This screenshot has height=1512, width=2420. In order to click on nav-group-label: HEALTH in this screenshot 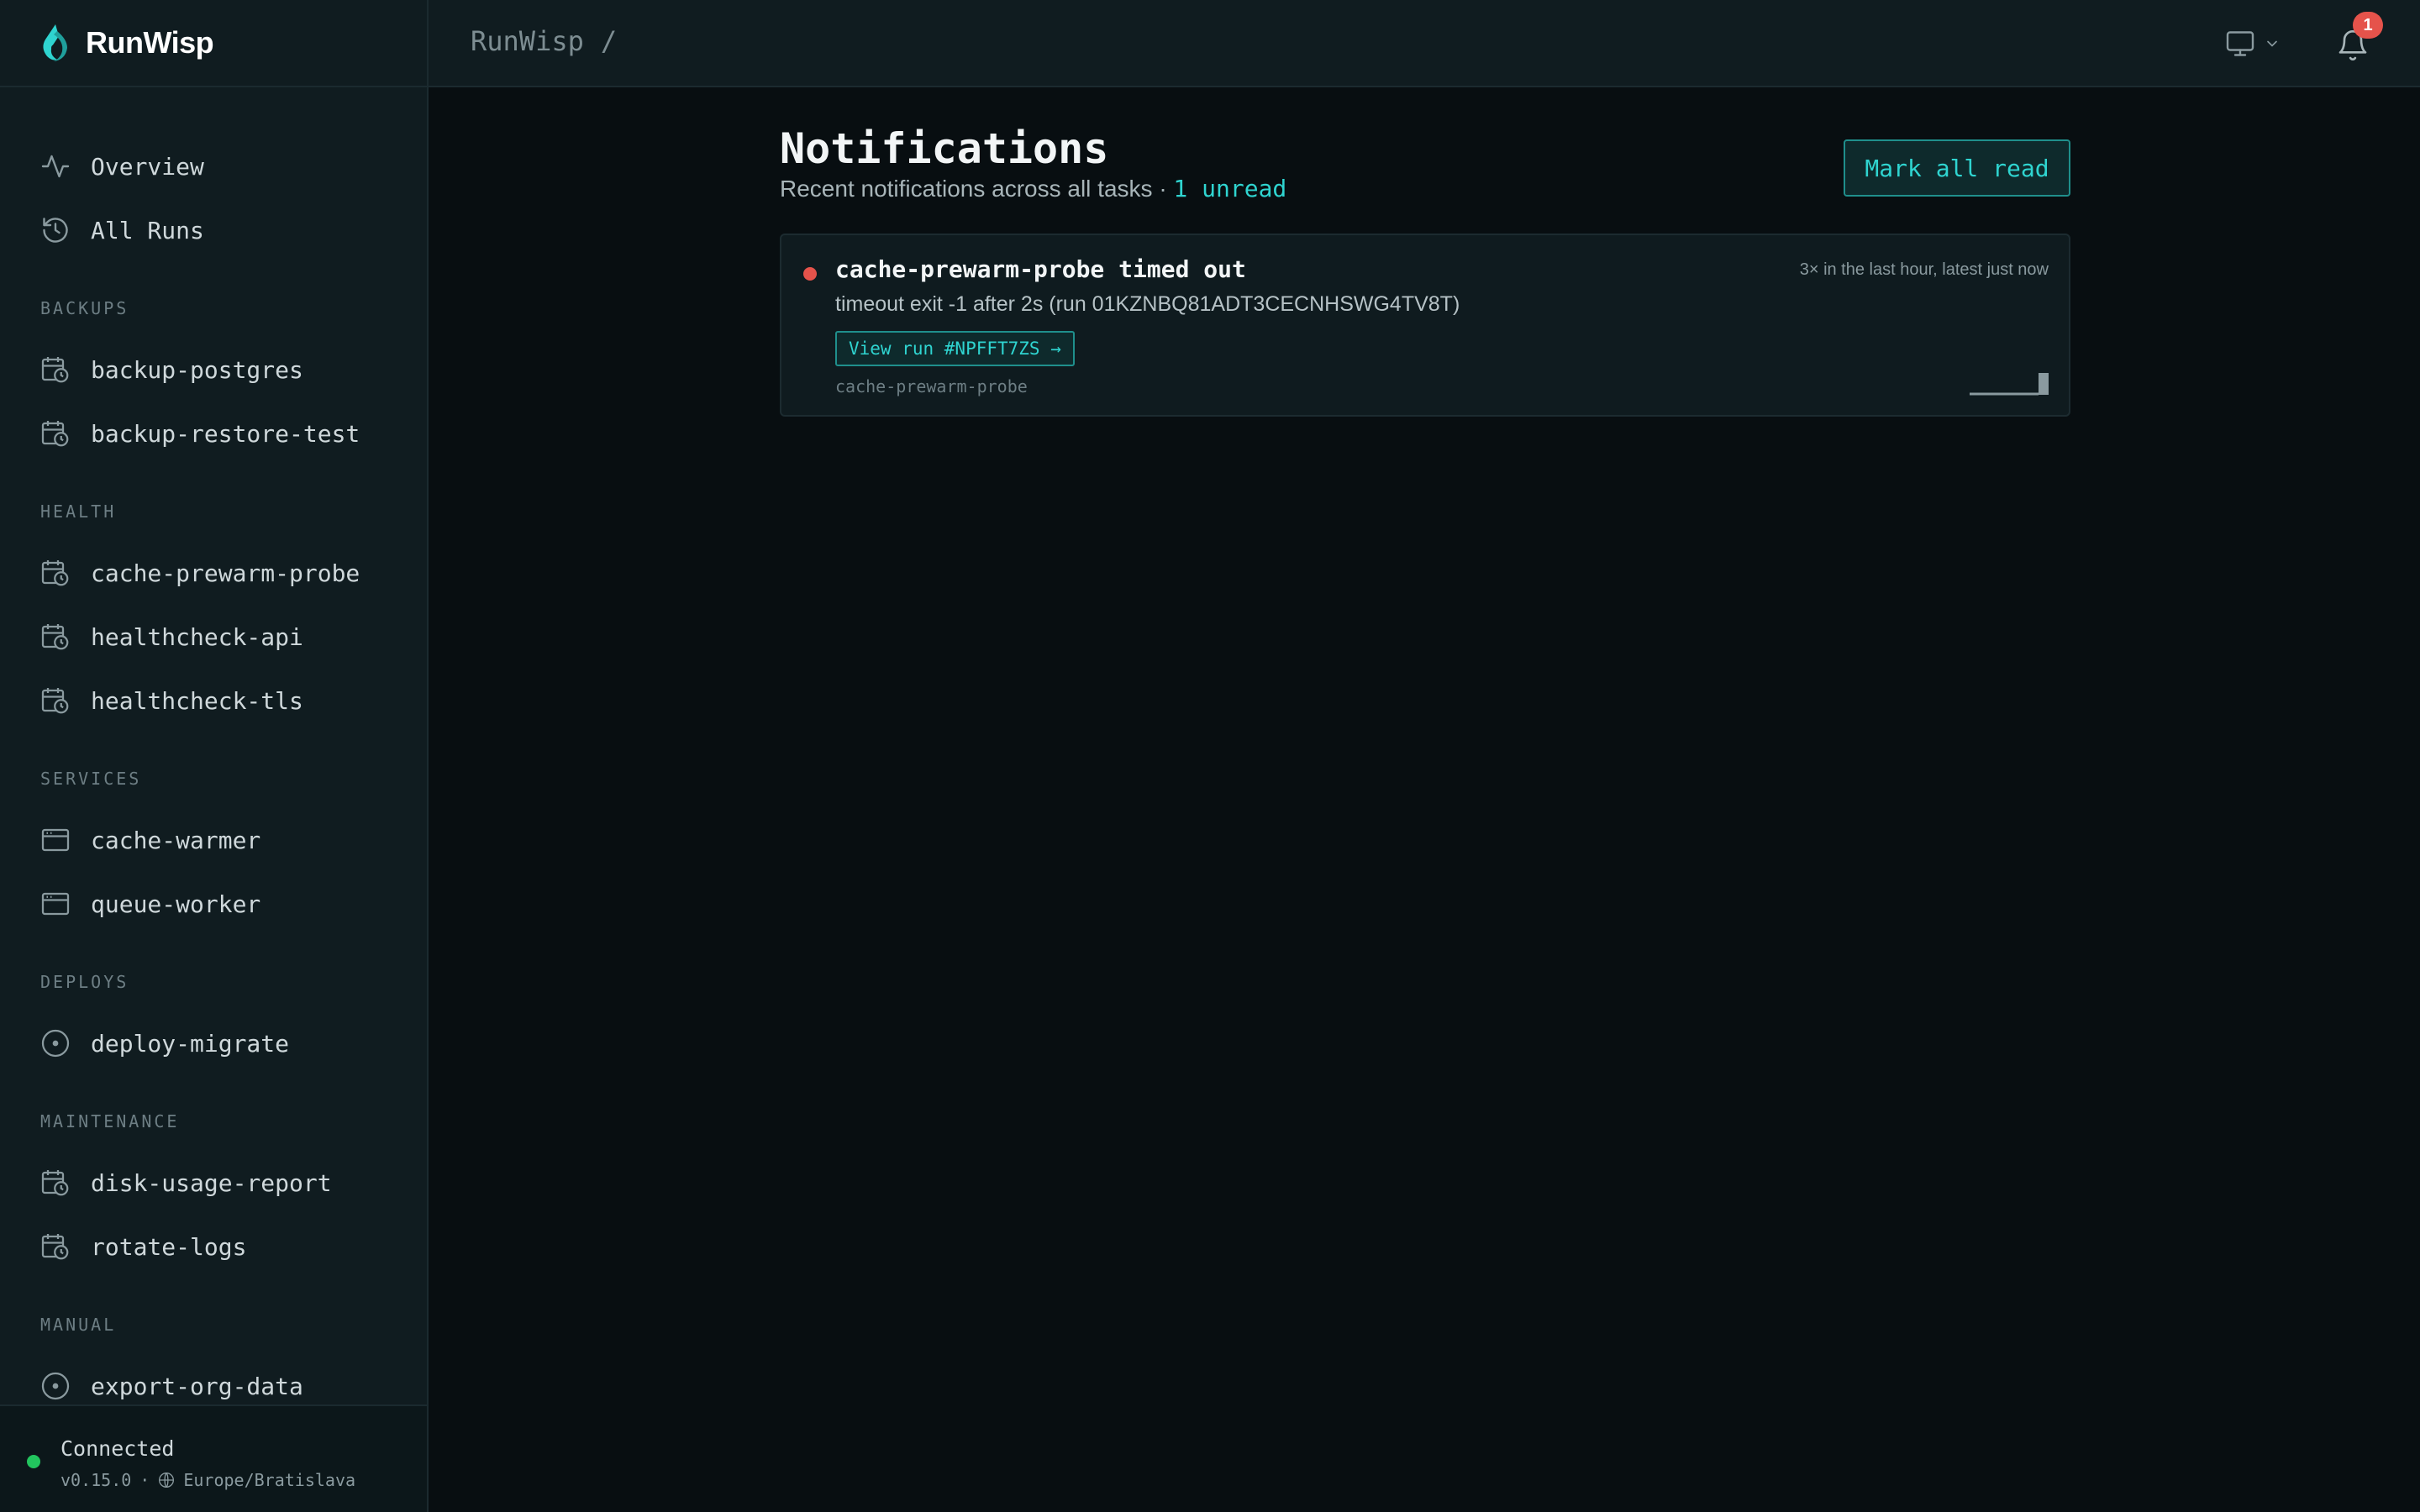, I will do `click(78, 511)`.